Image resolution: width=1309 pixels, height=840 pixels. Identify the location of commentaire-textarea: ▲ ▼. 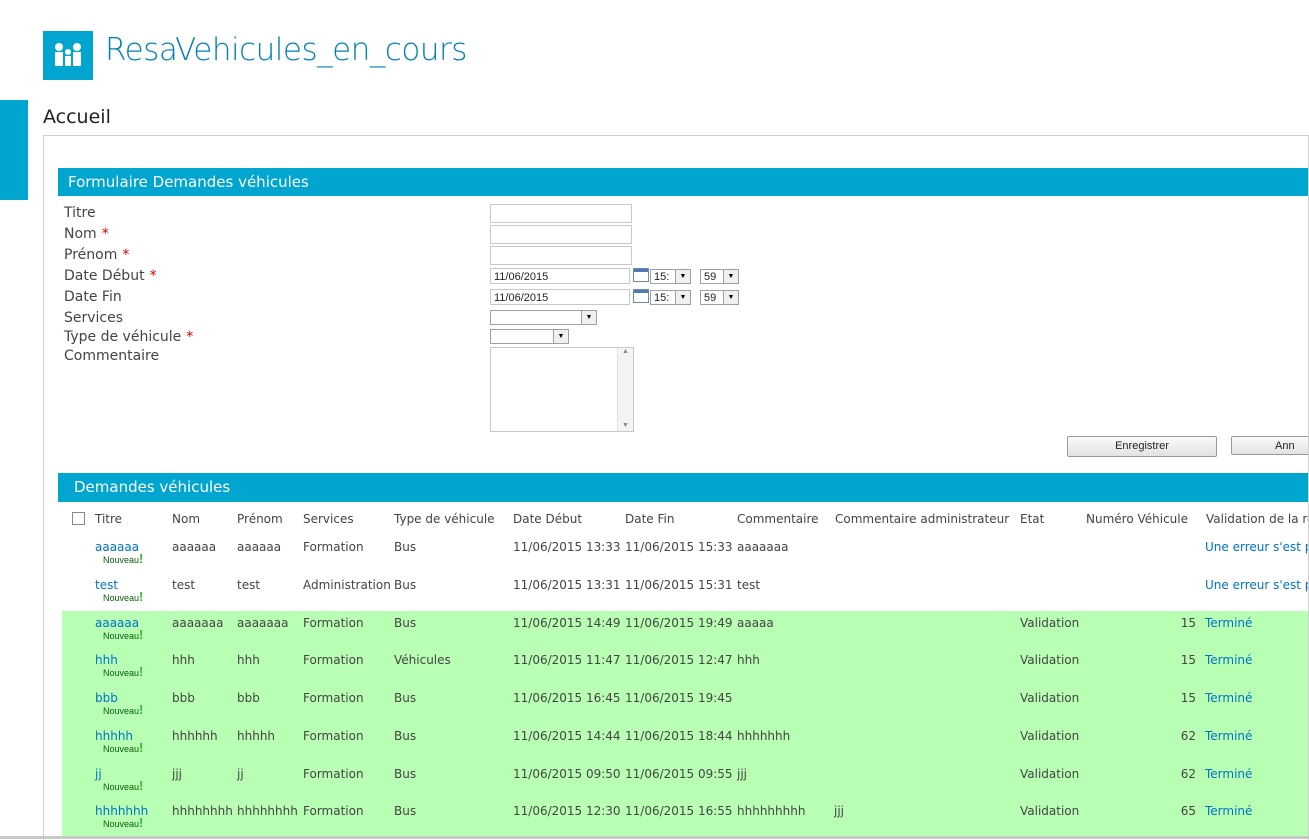
(562, 389).